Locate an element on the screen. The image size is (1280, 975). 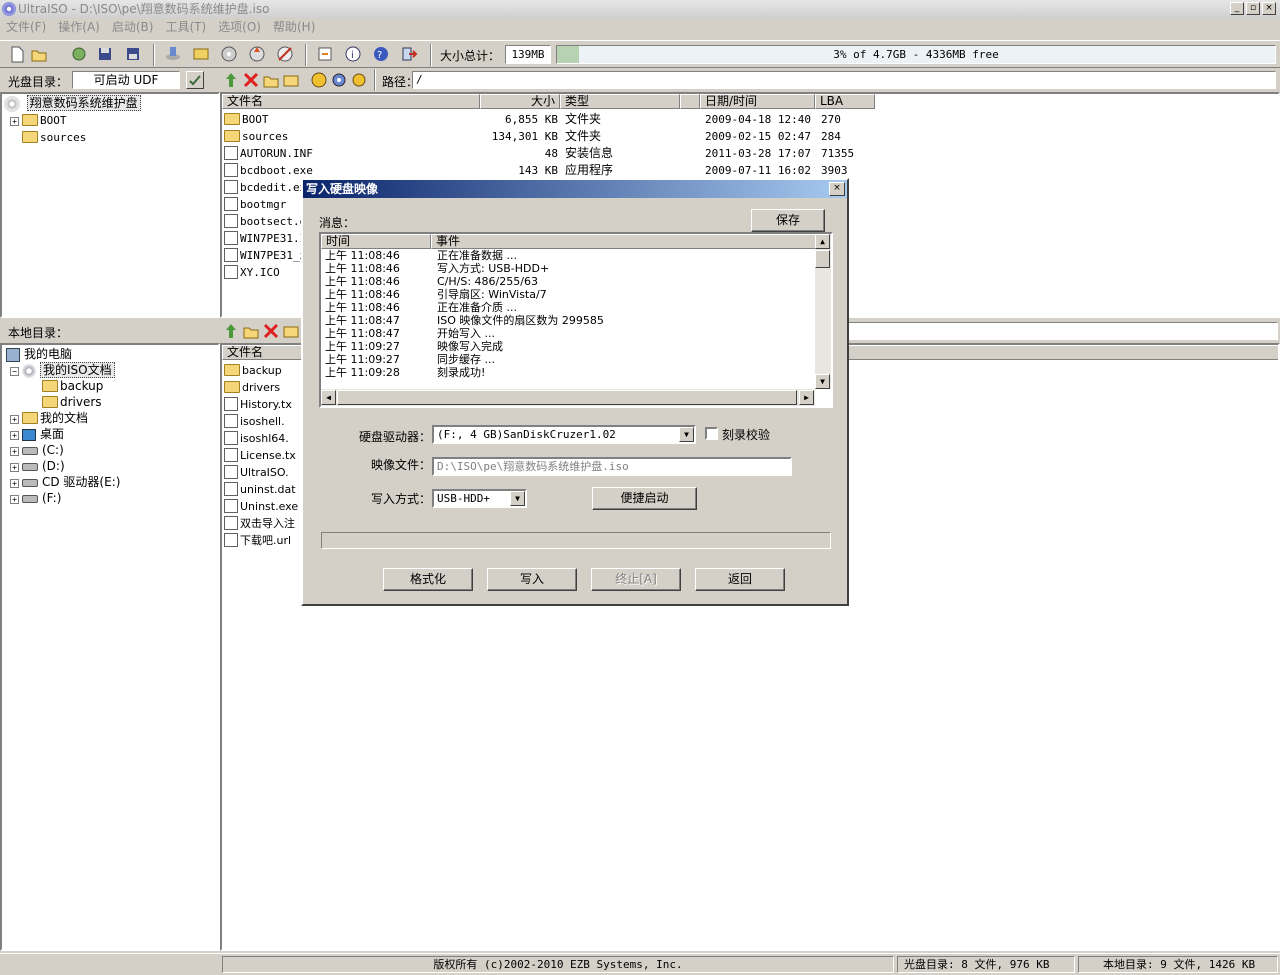
scroll-left-icon: ◀ is located at coordinates (328, 397).